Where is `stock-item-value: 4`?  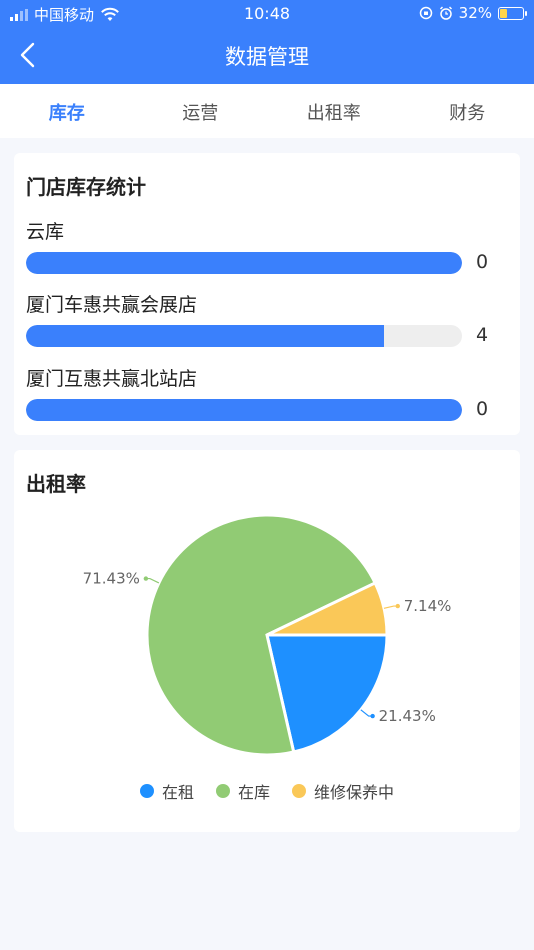
stock-item-value: 4 is located at coordinates (482, 335).